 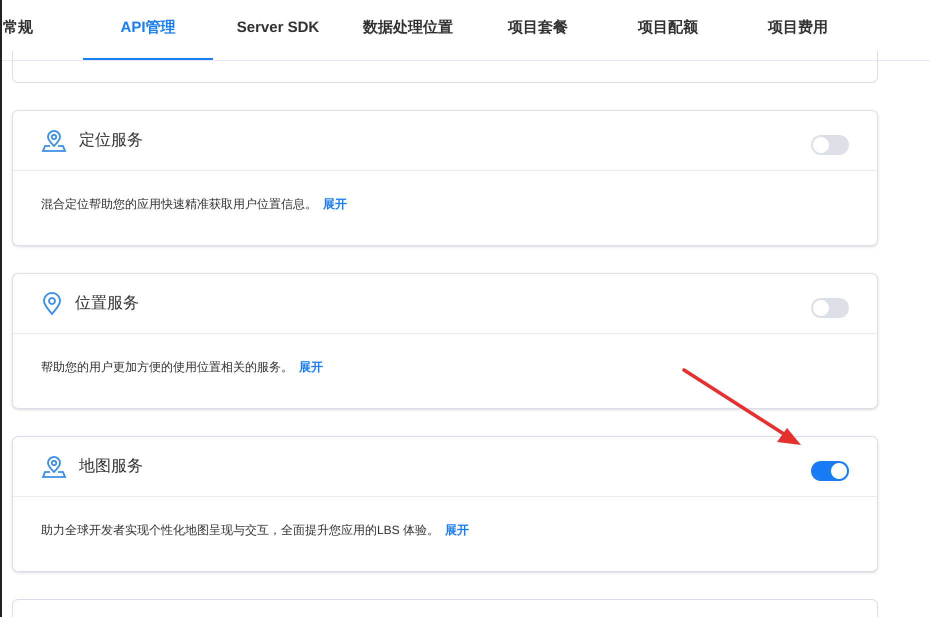 I want to click on tab: Server SDK, so click(x=278, y=30).